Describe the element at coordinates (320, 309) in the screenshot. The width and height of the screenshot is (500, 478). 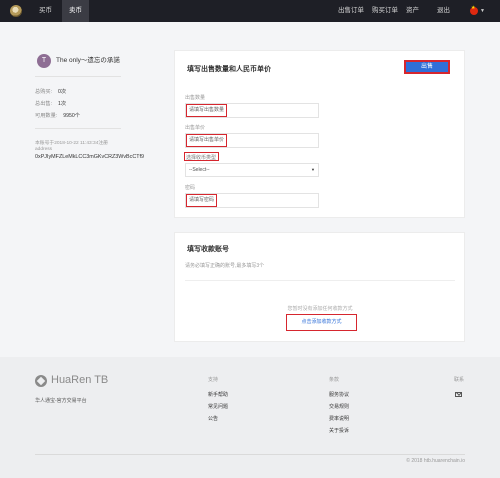
I see `no-payment-note: 您暂时没有添加任何收款方式` at that location.